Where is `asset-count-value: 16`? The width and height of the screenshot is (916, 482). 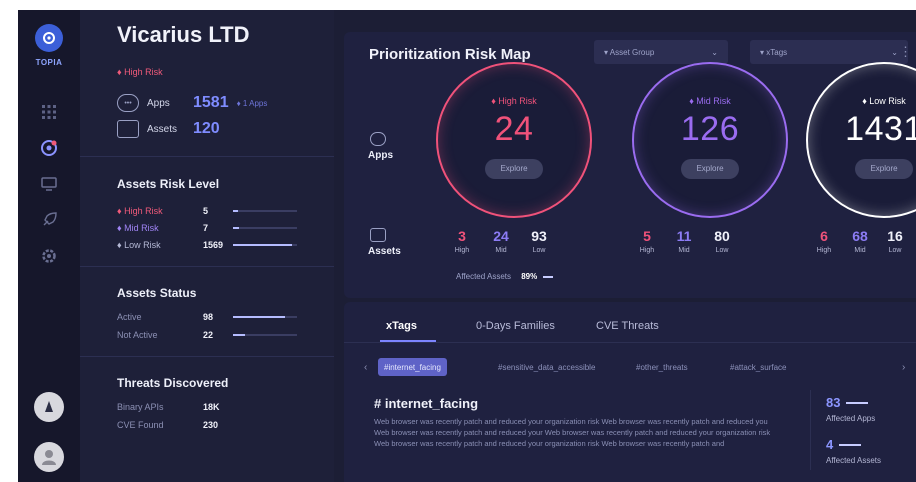
asset-count-value: 16 is located at coordinates (895, 236).